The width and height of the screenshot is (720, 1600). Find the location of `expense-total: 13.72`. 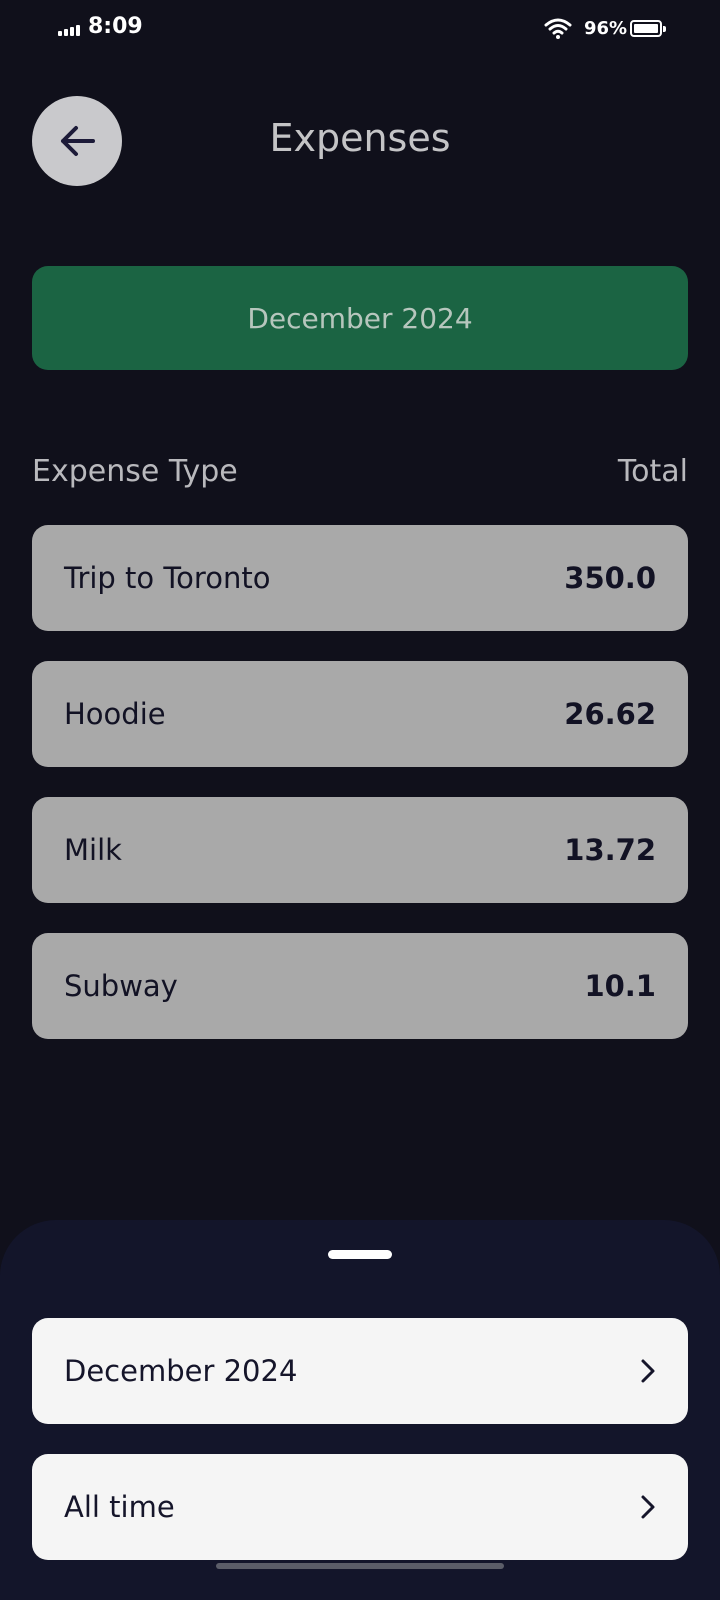

expense-total: 13.72 is located at coordinates (610, 850).